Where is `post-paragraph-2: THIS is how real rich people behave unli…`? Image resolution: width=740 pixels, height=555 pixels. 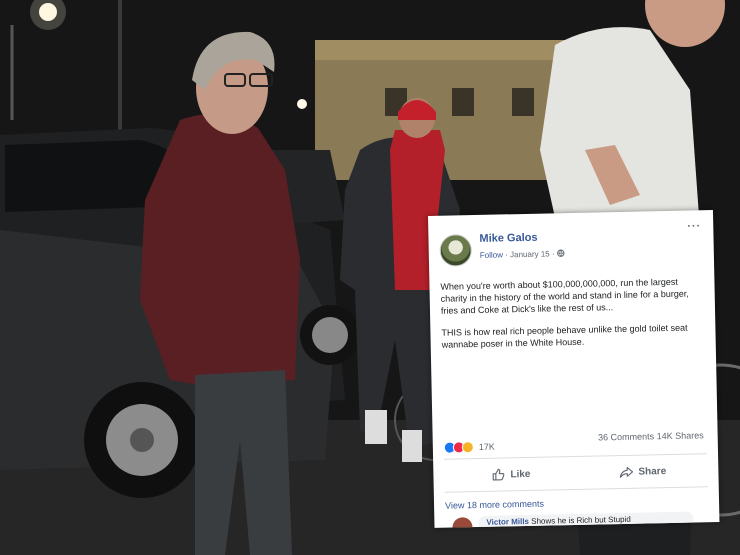
post-paragraph-2: THIS is how real rich people behave unli… is located at coordinates (564, 336).